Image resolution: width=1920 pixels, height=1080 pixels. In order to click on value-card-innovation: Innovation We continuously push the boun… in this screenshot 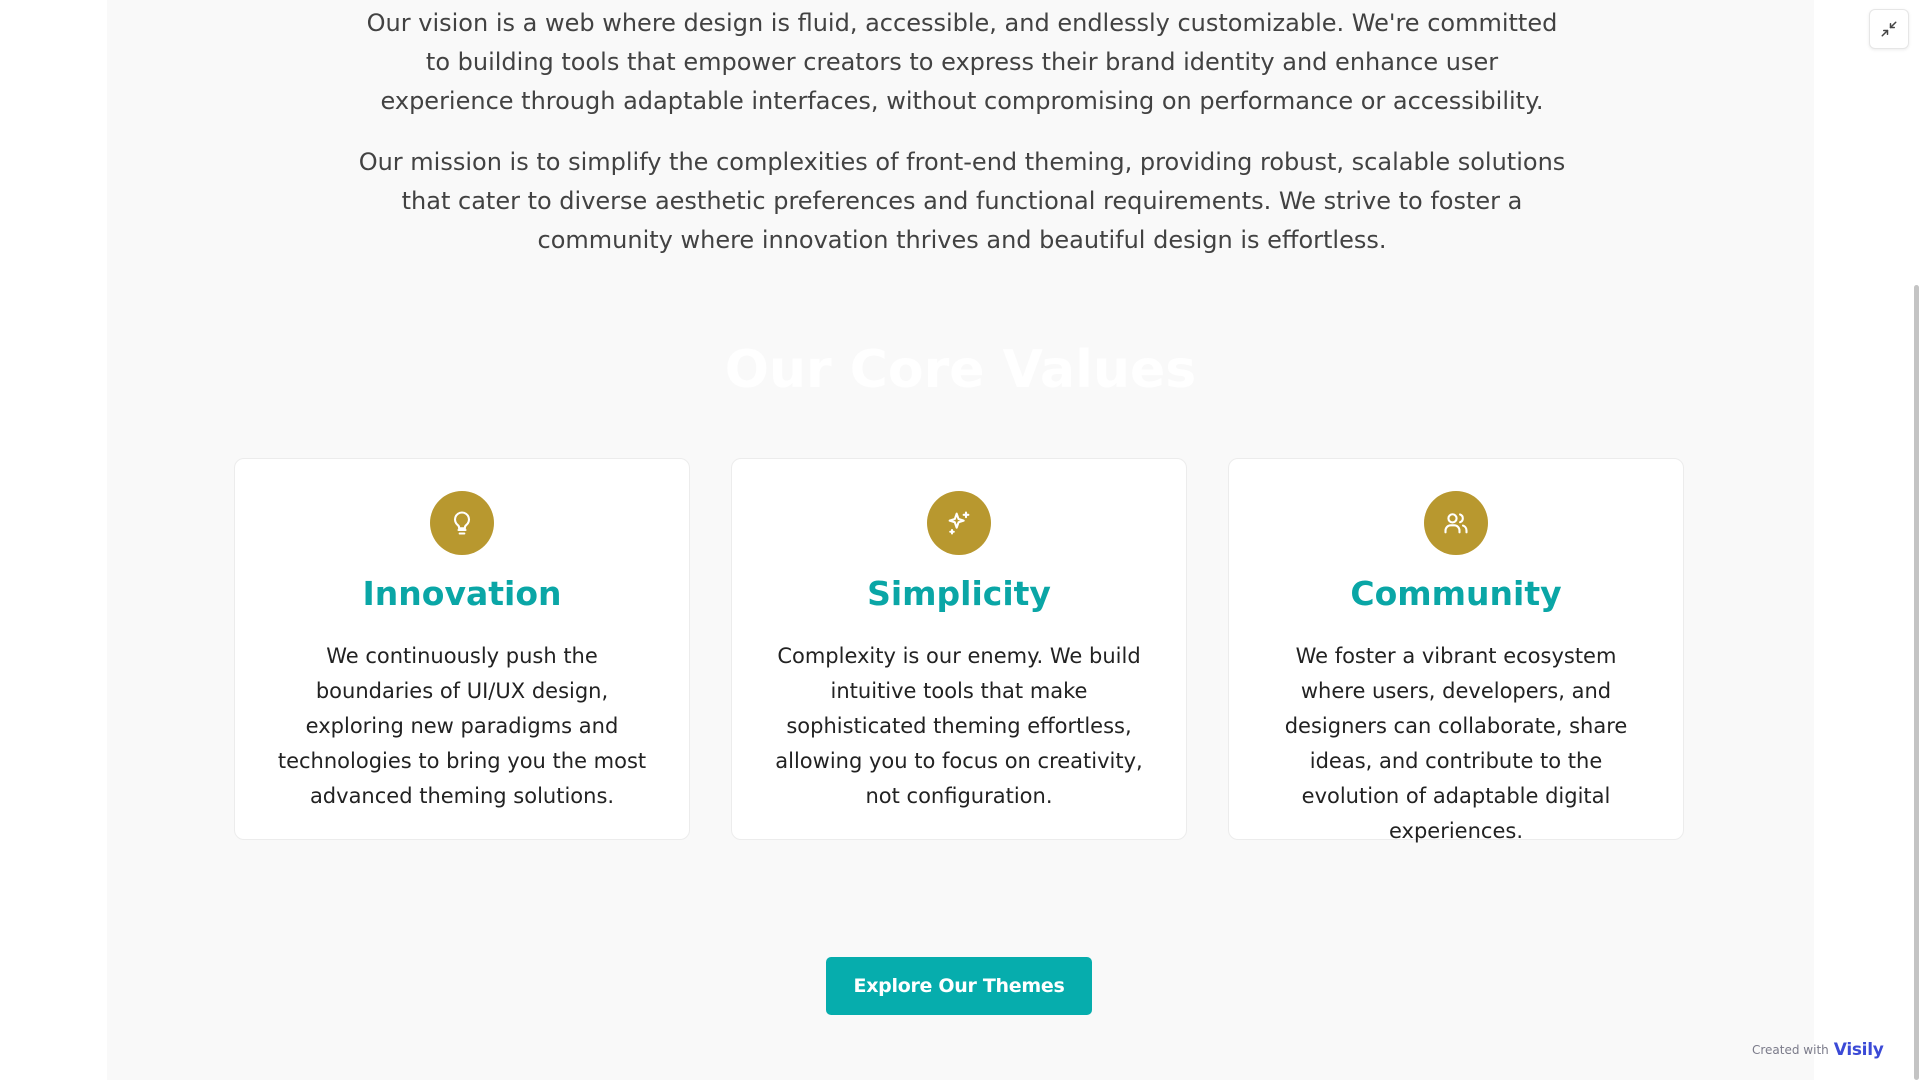, I will do `click(462, 649)`.